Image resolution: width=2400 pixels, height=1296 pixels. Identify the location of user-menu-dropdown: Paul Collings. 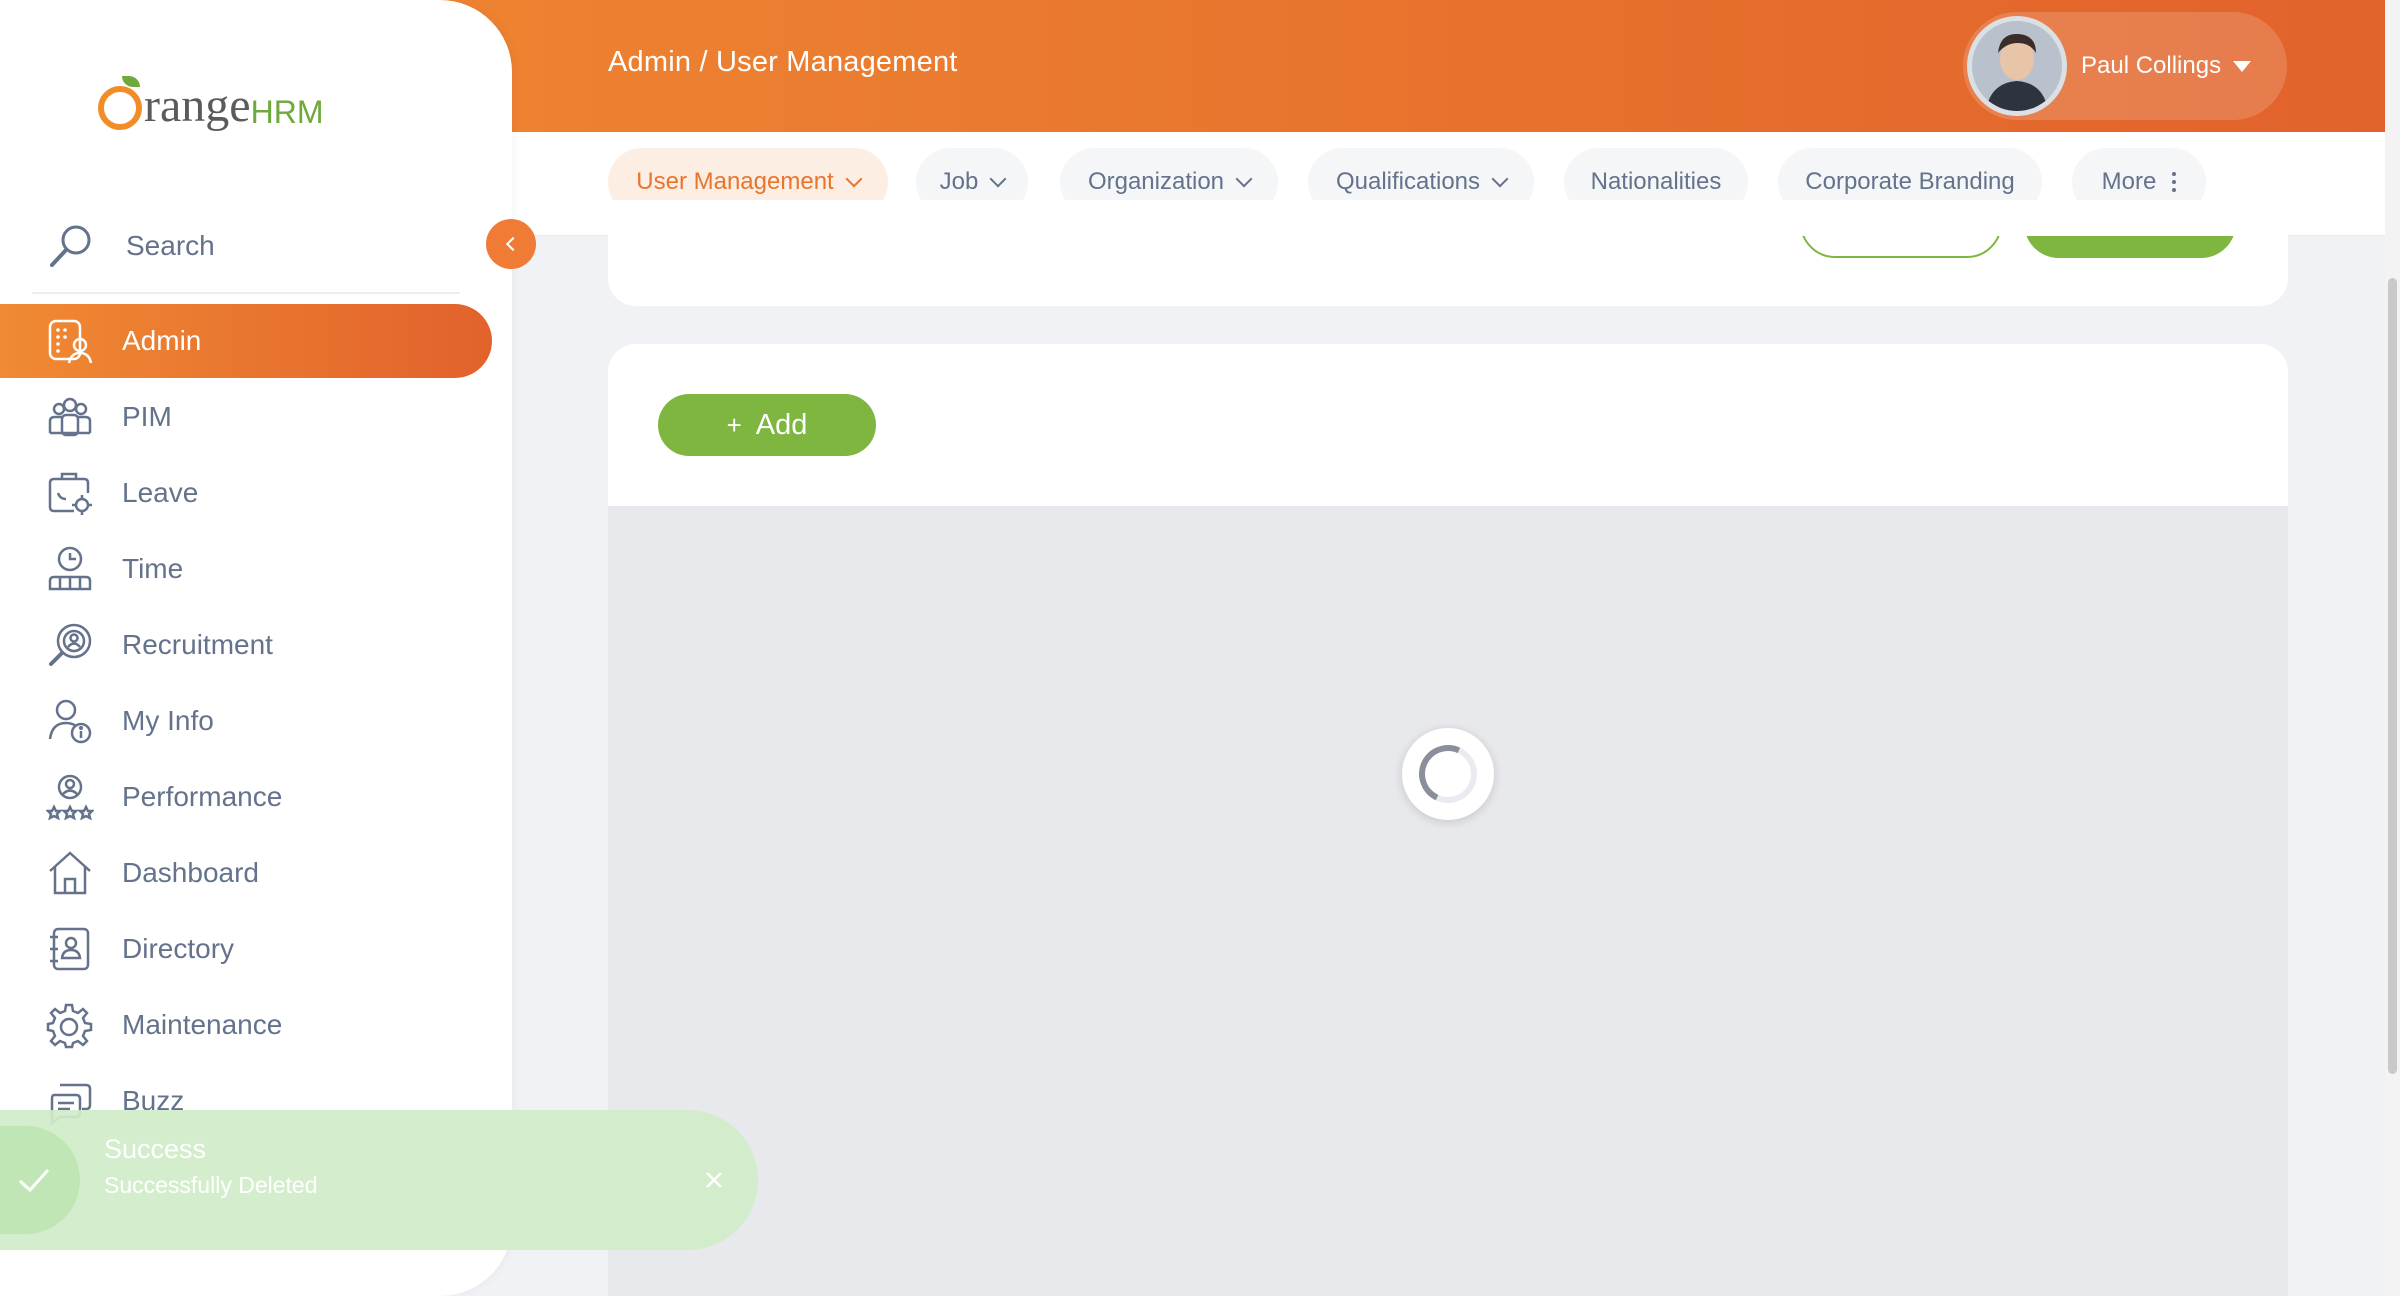
(2125, 66).